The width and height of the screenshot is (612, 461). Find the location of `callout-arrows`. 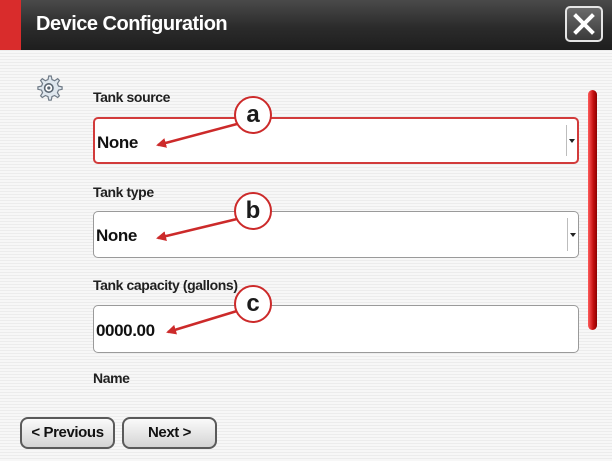

callout-arrows is located at coordinates (197, 228).